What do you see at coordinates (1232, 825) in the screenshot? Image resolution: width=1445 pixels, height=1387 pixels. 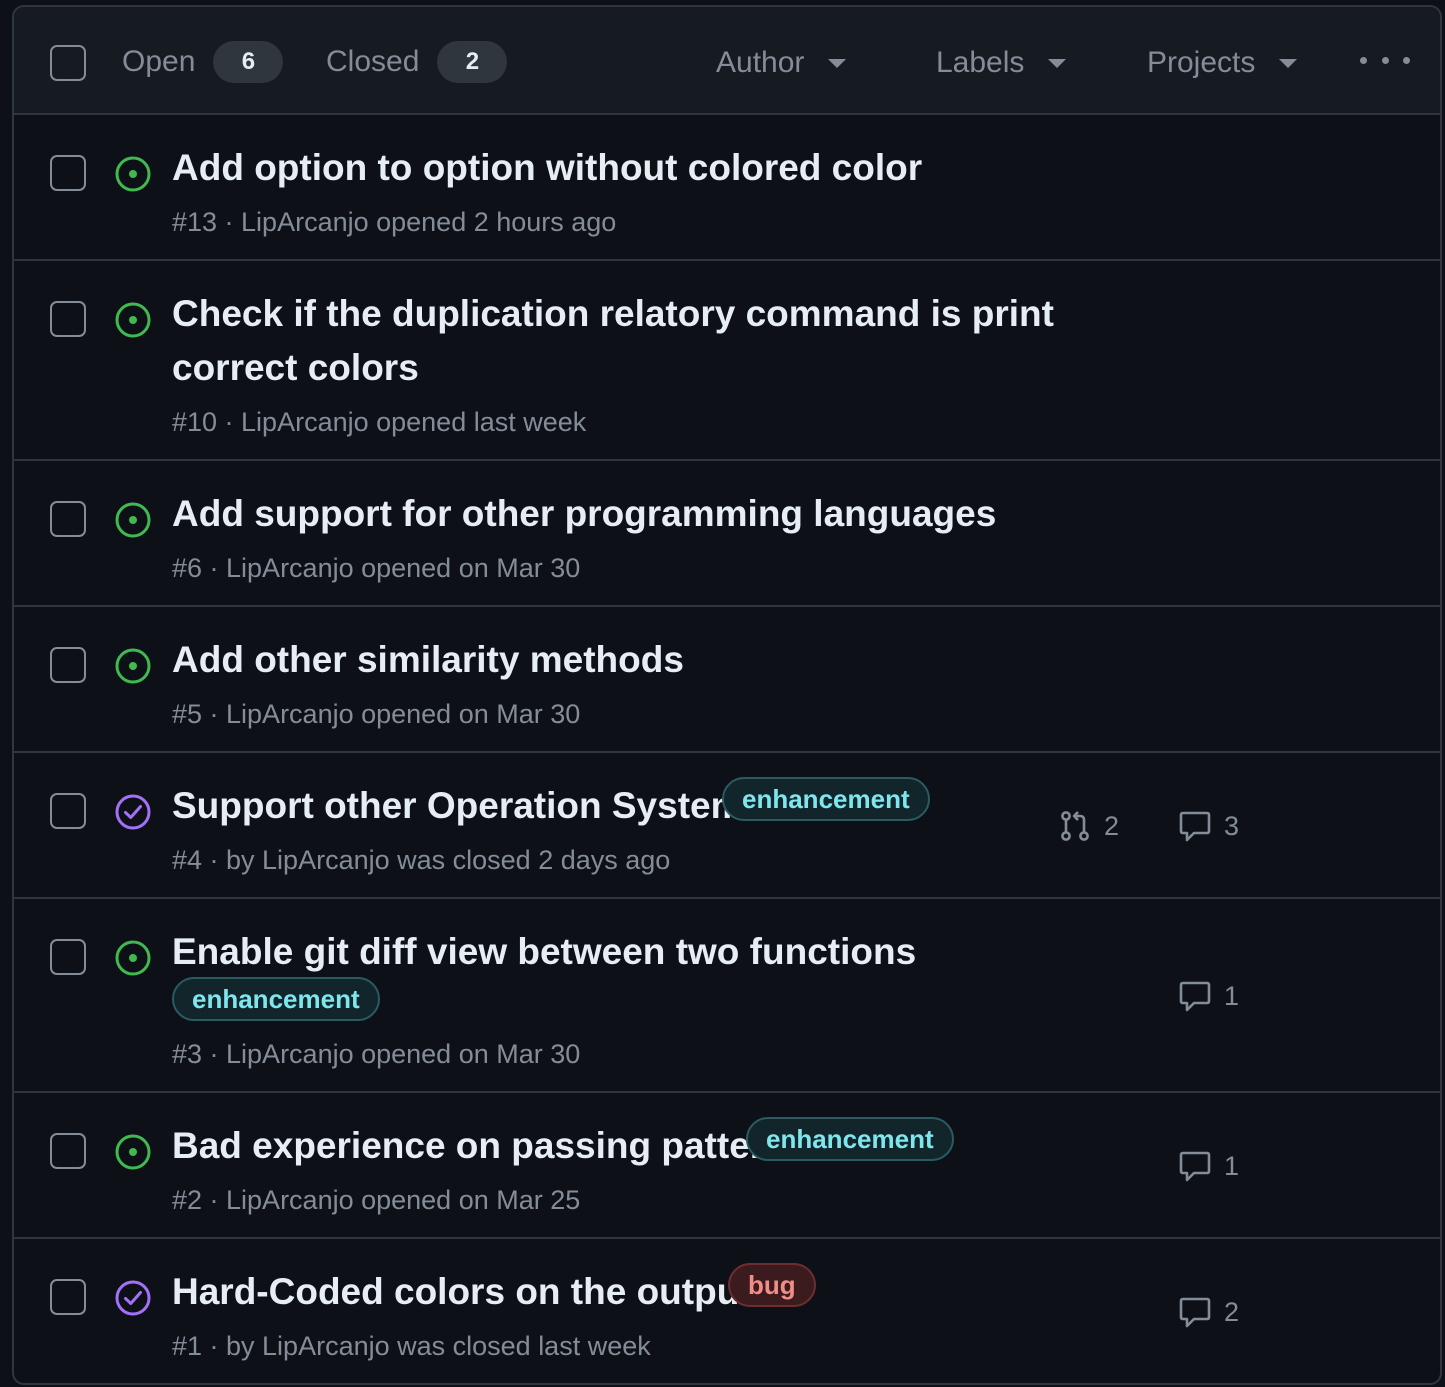 I see `comment-count: 3` at bounding box center [1232, 825].